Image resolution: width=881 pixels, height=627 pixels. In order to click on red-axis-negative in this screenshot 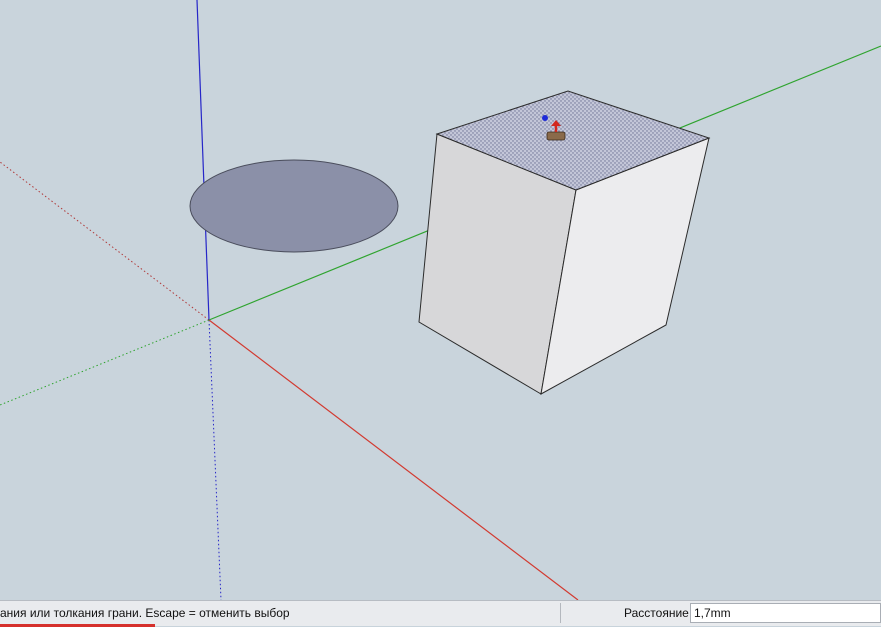, I will do `click(105, 241)`.